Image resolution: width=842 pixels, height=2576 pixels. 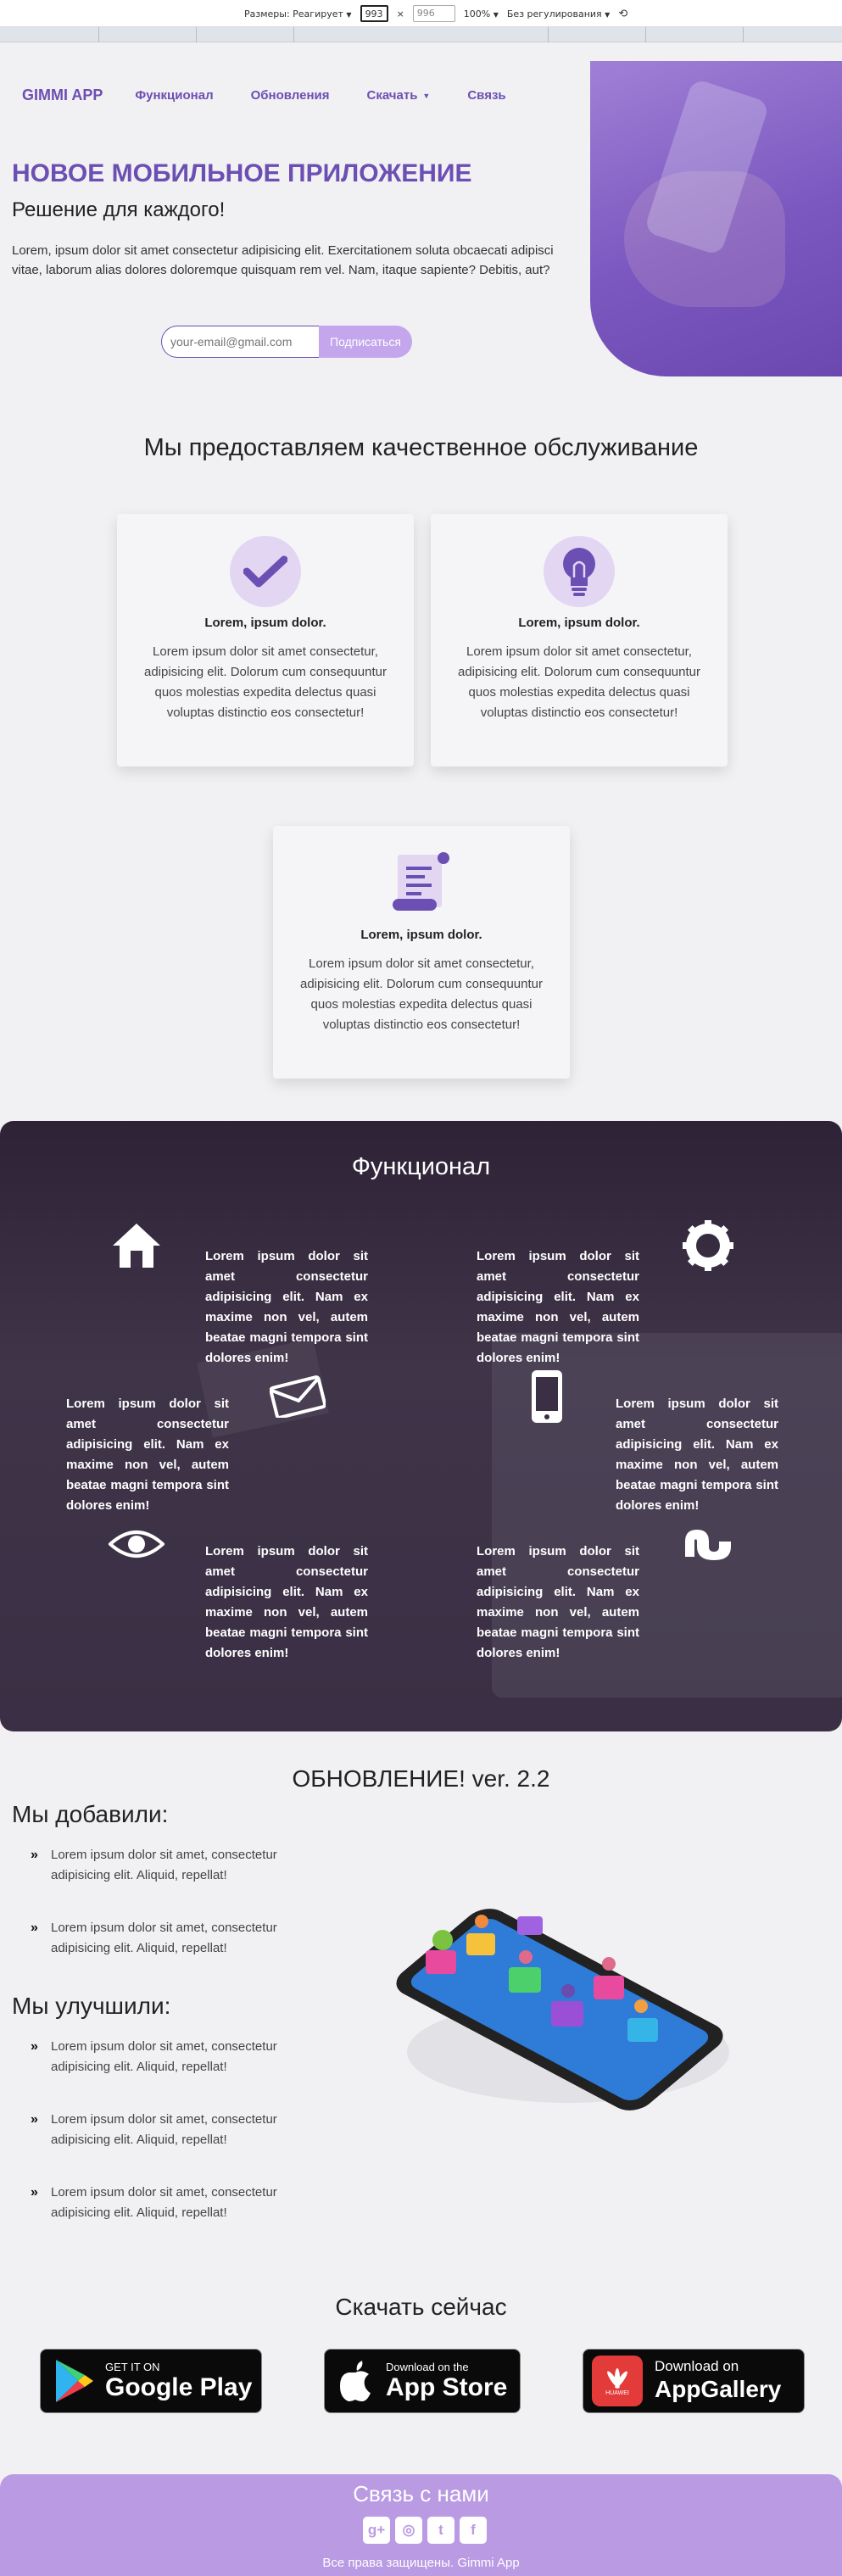 I want to click on zoom-label: 100%, so click(x=477, y=14).